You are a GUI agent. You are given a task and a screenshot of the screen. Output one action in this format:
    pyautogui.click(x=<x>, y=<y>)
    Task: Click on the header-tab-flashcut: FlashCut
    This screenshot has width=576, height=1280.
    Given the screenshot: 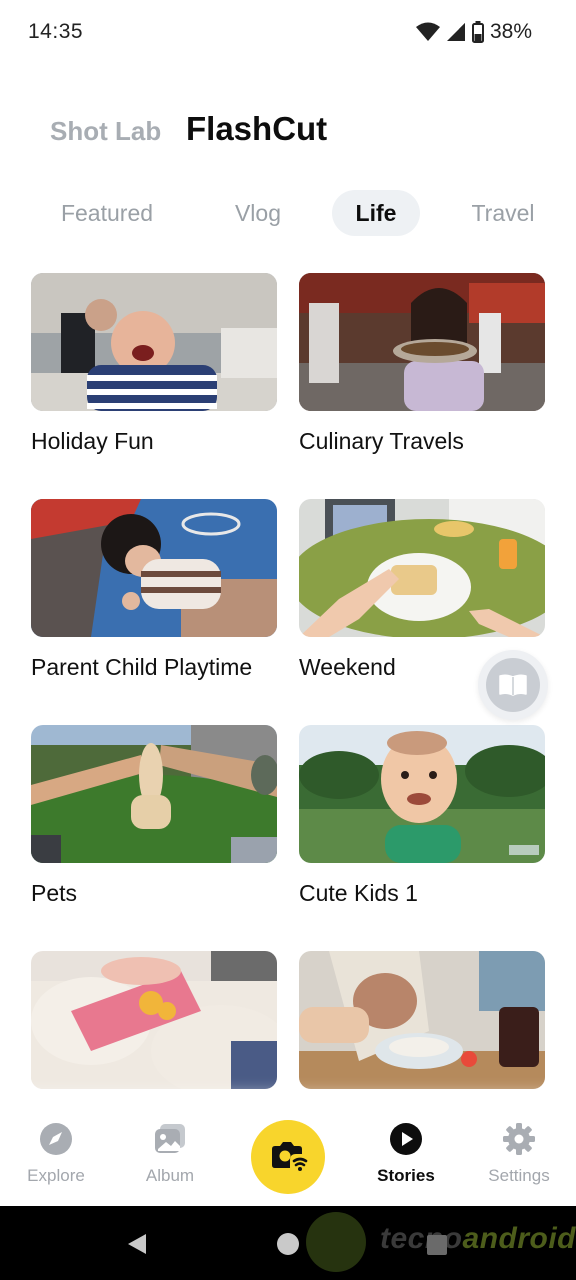 What is the action you would take?
    pyautogui.click(x=256, y=129)
    